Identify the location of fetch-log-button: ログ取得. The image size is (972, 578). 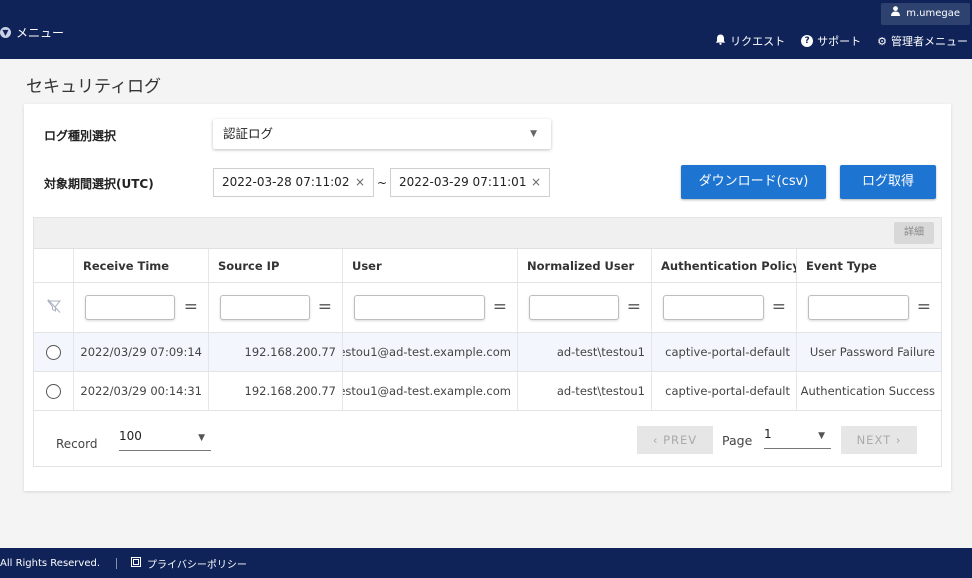
(888, 182).